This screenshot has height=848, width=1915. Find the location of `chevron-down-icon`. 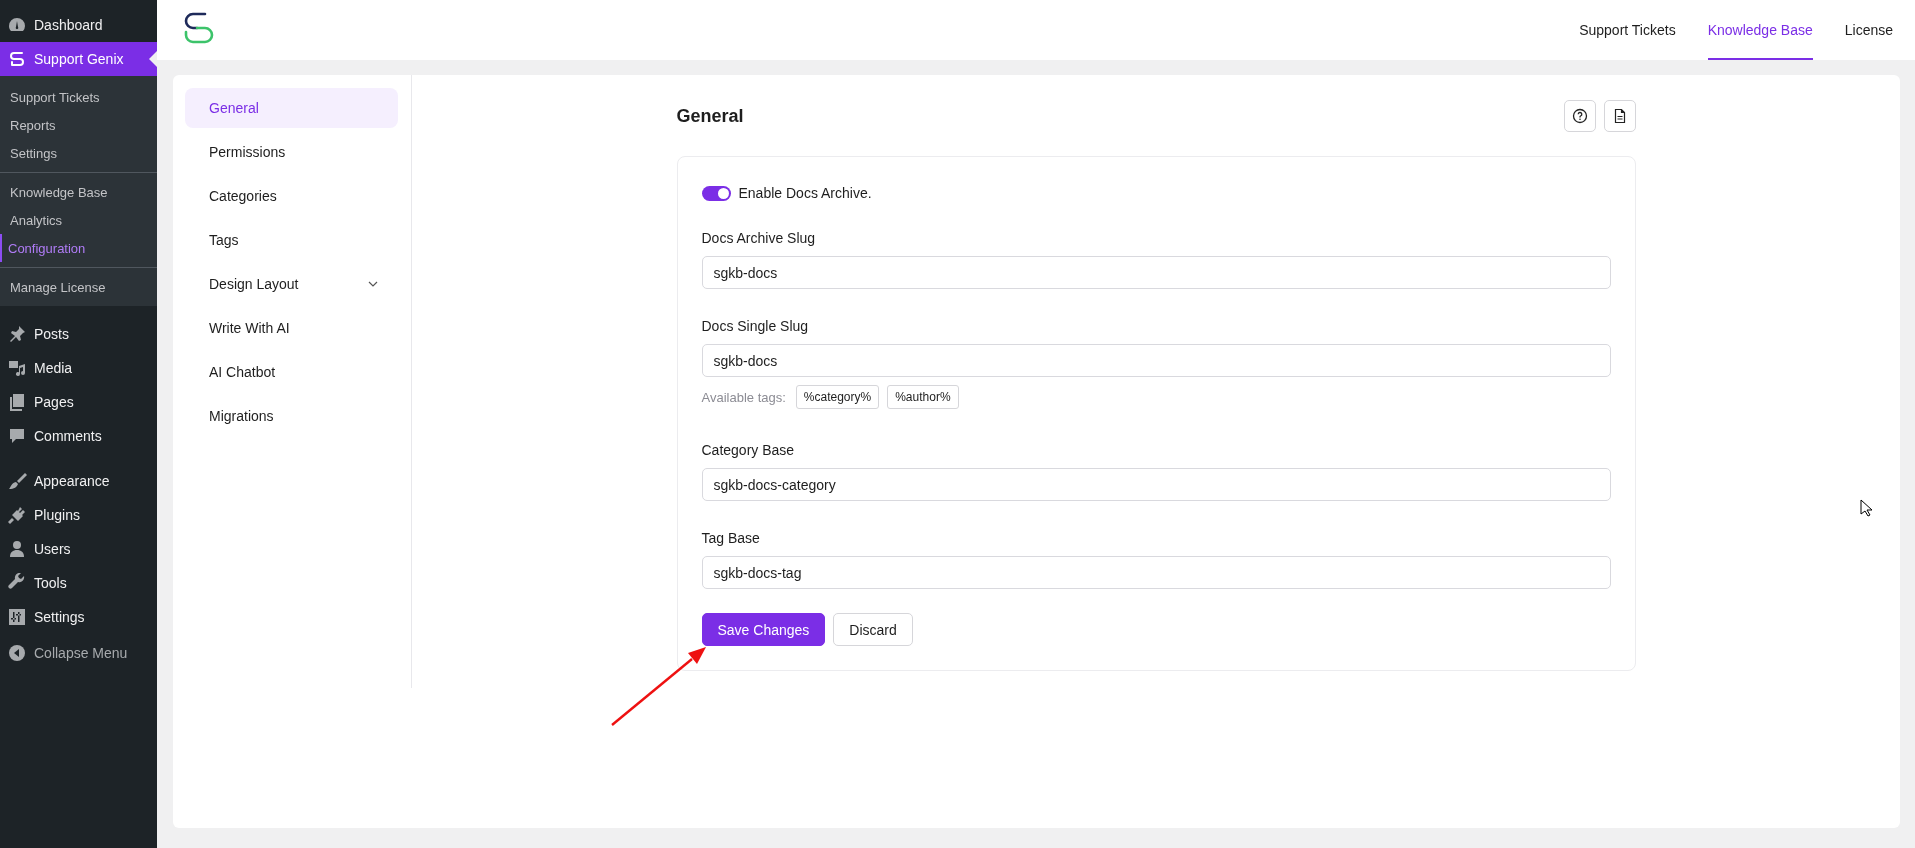

chevron-down-icon is located at coordinates (373, 284).